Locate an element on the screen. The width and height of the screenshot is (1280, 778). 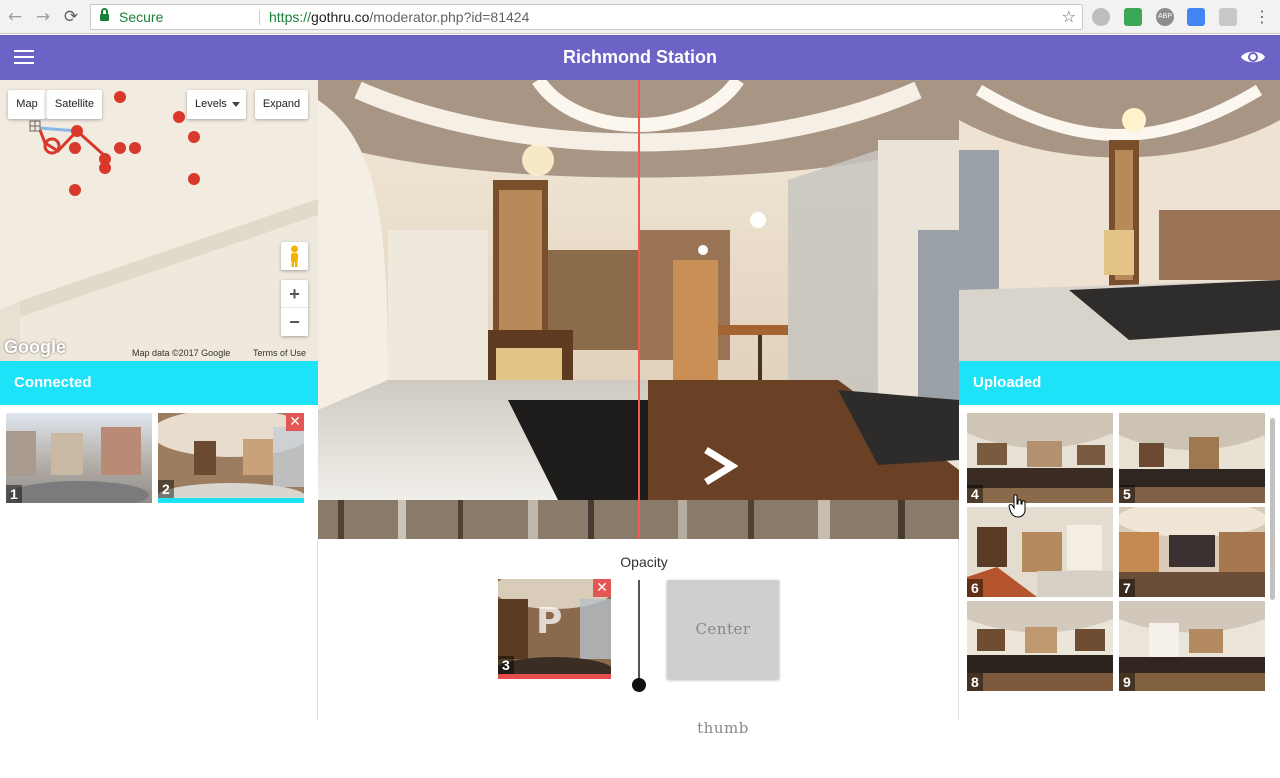
url-host: gothru.co is located at coordinates (340, 17).